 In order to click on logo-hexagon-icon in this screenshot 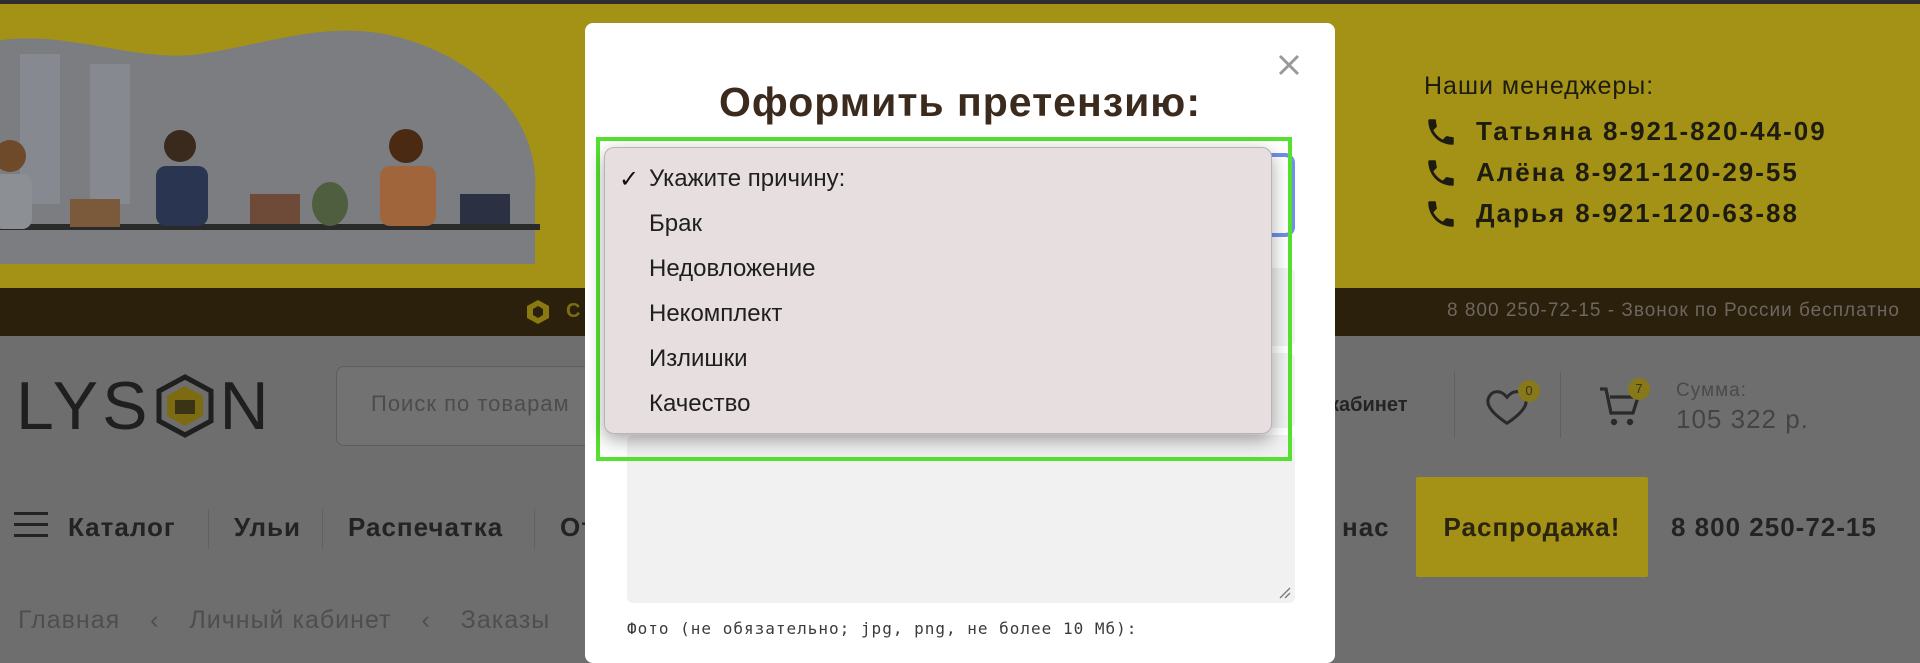, I will do `click(185, 406)`.